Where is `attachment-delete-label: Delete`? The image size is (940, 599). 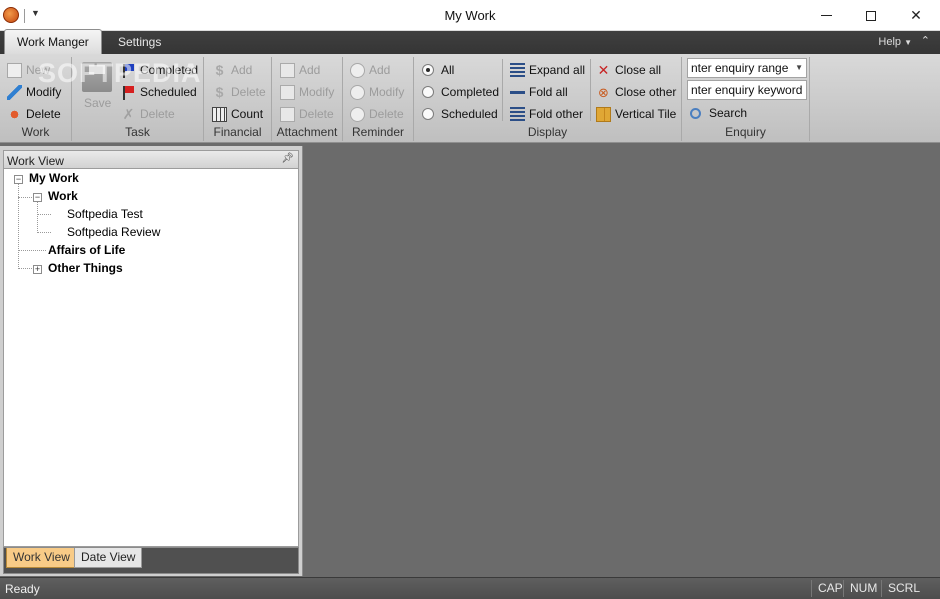
attachment-delete-label: Delete is located at coordinates (316, 114).